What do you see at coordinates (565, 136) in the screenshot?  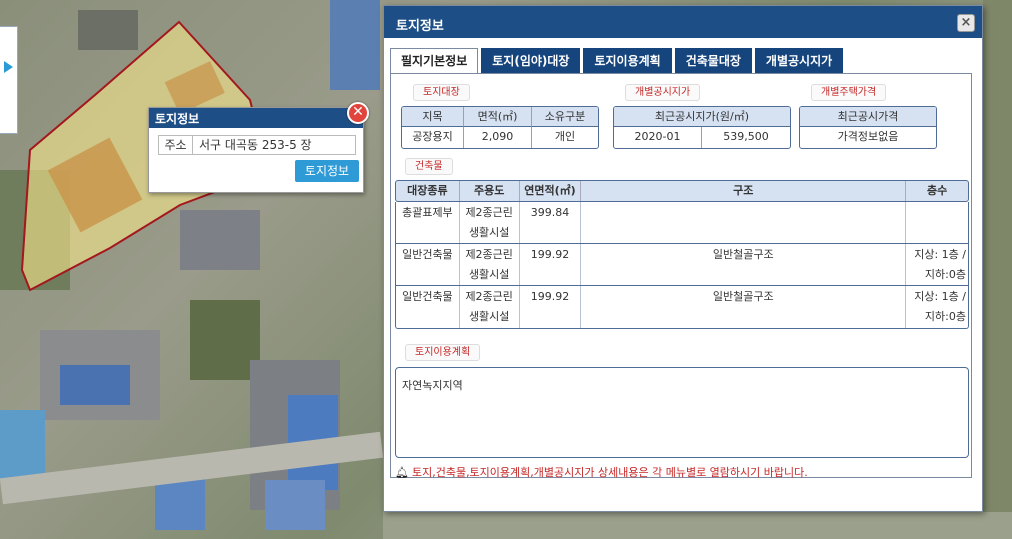 I see `value-ownership: 개인` at bounding box center [565, 136].